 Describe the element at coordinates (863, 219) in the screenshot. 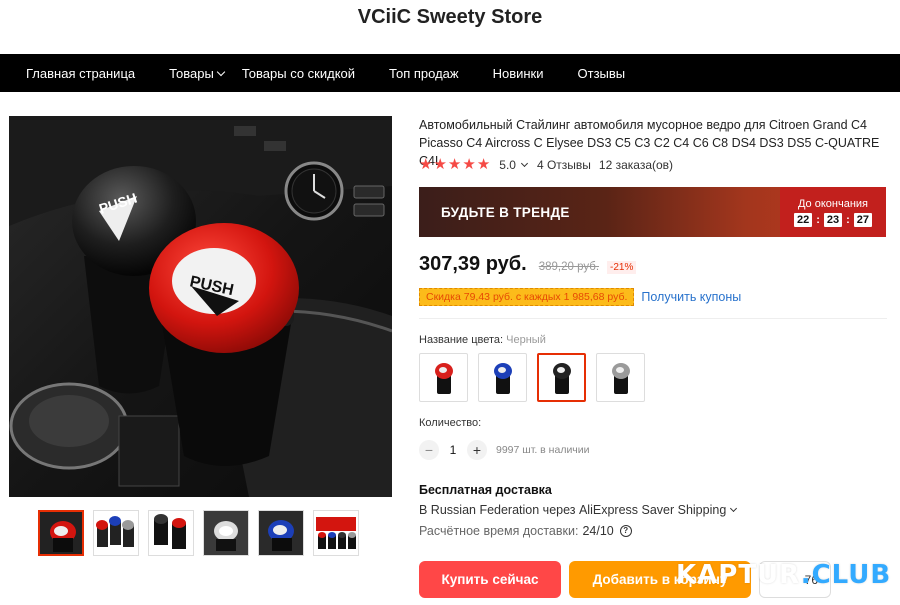

I see `countdown-seconds: 27` at that location.